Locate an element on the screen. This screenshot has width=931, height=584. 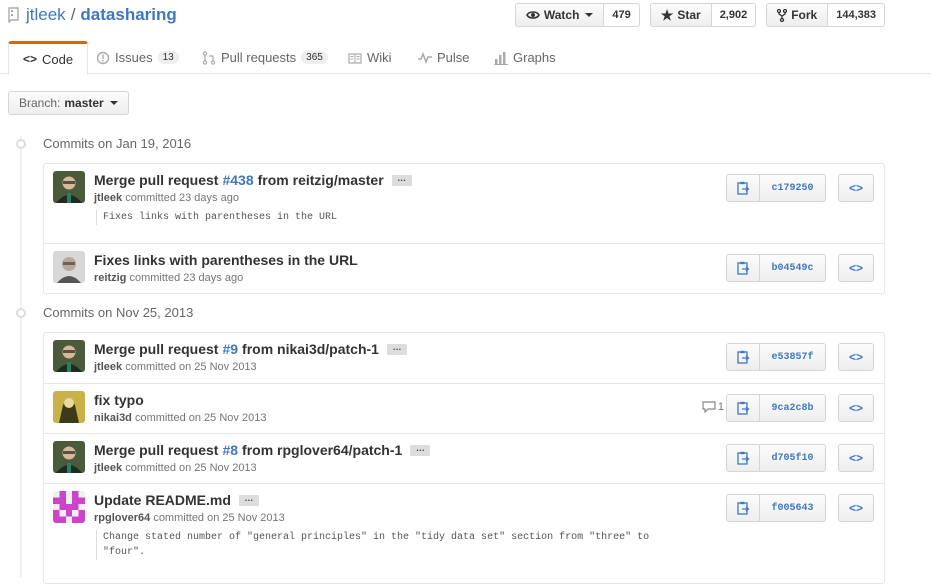
watch-count: 479 is located at coordinates (622, 15).